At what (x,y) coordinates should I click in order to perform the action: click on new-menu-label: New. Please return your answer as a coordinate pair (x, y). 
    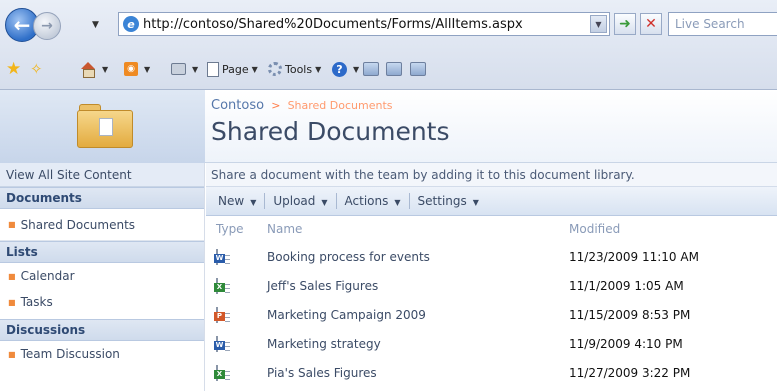
    Looking at the image, I should click on (231, 201).